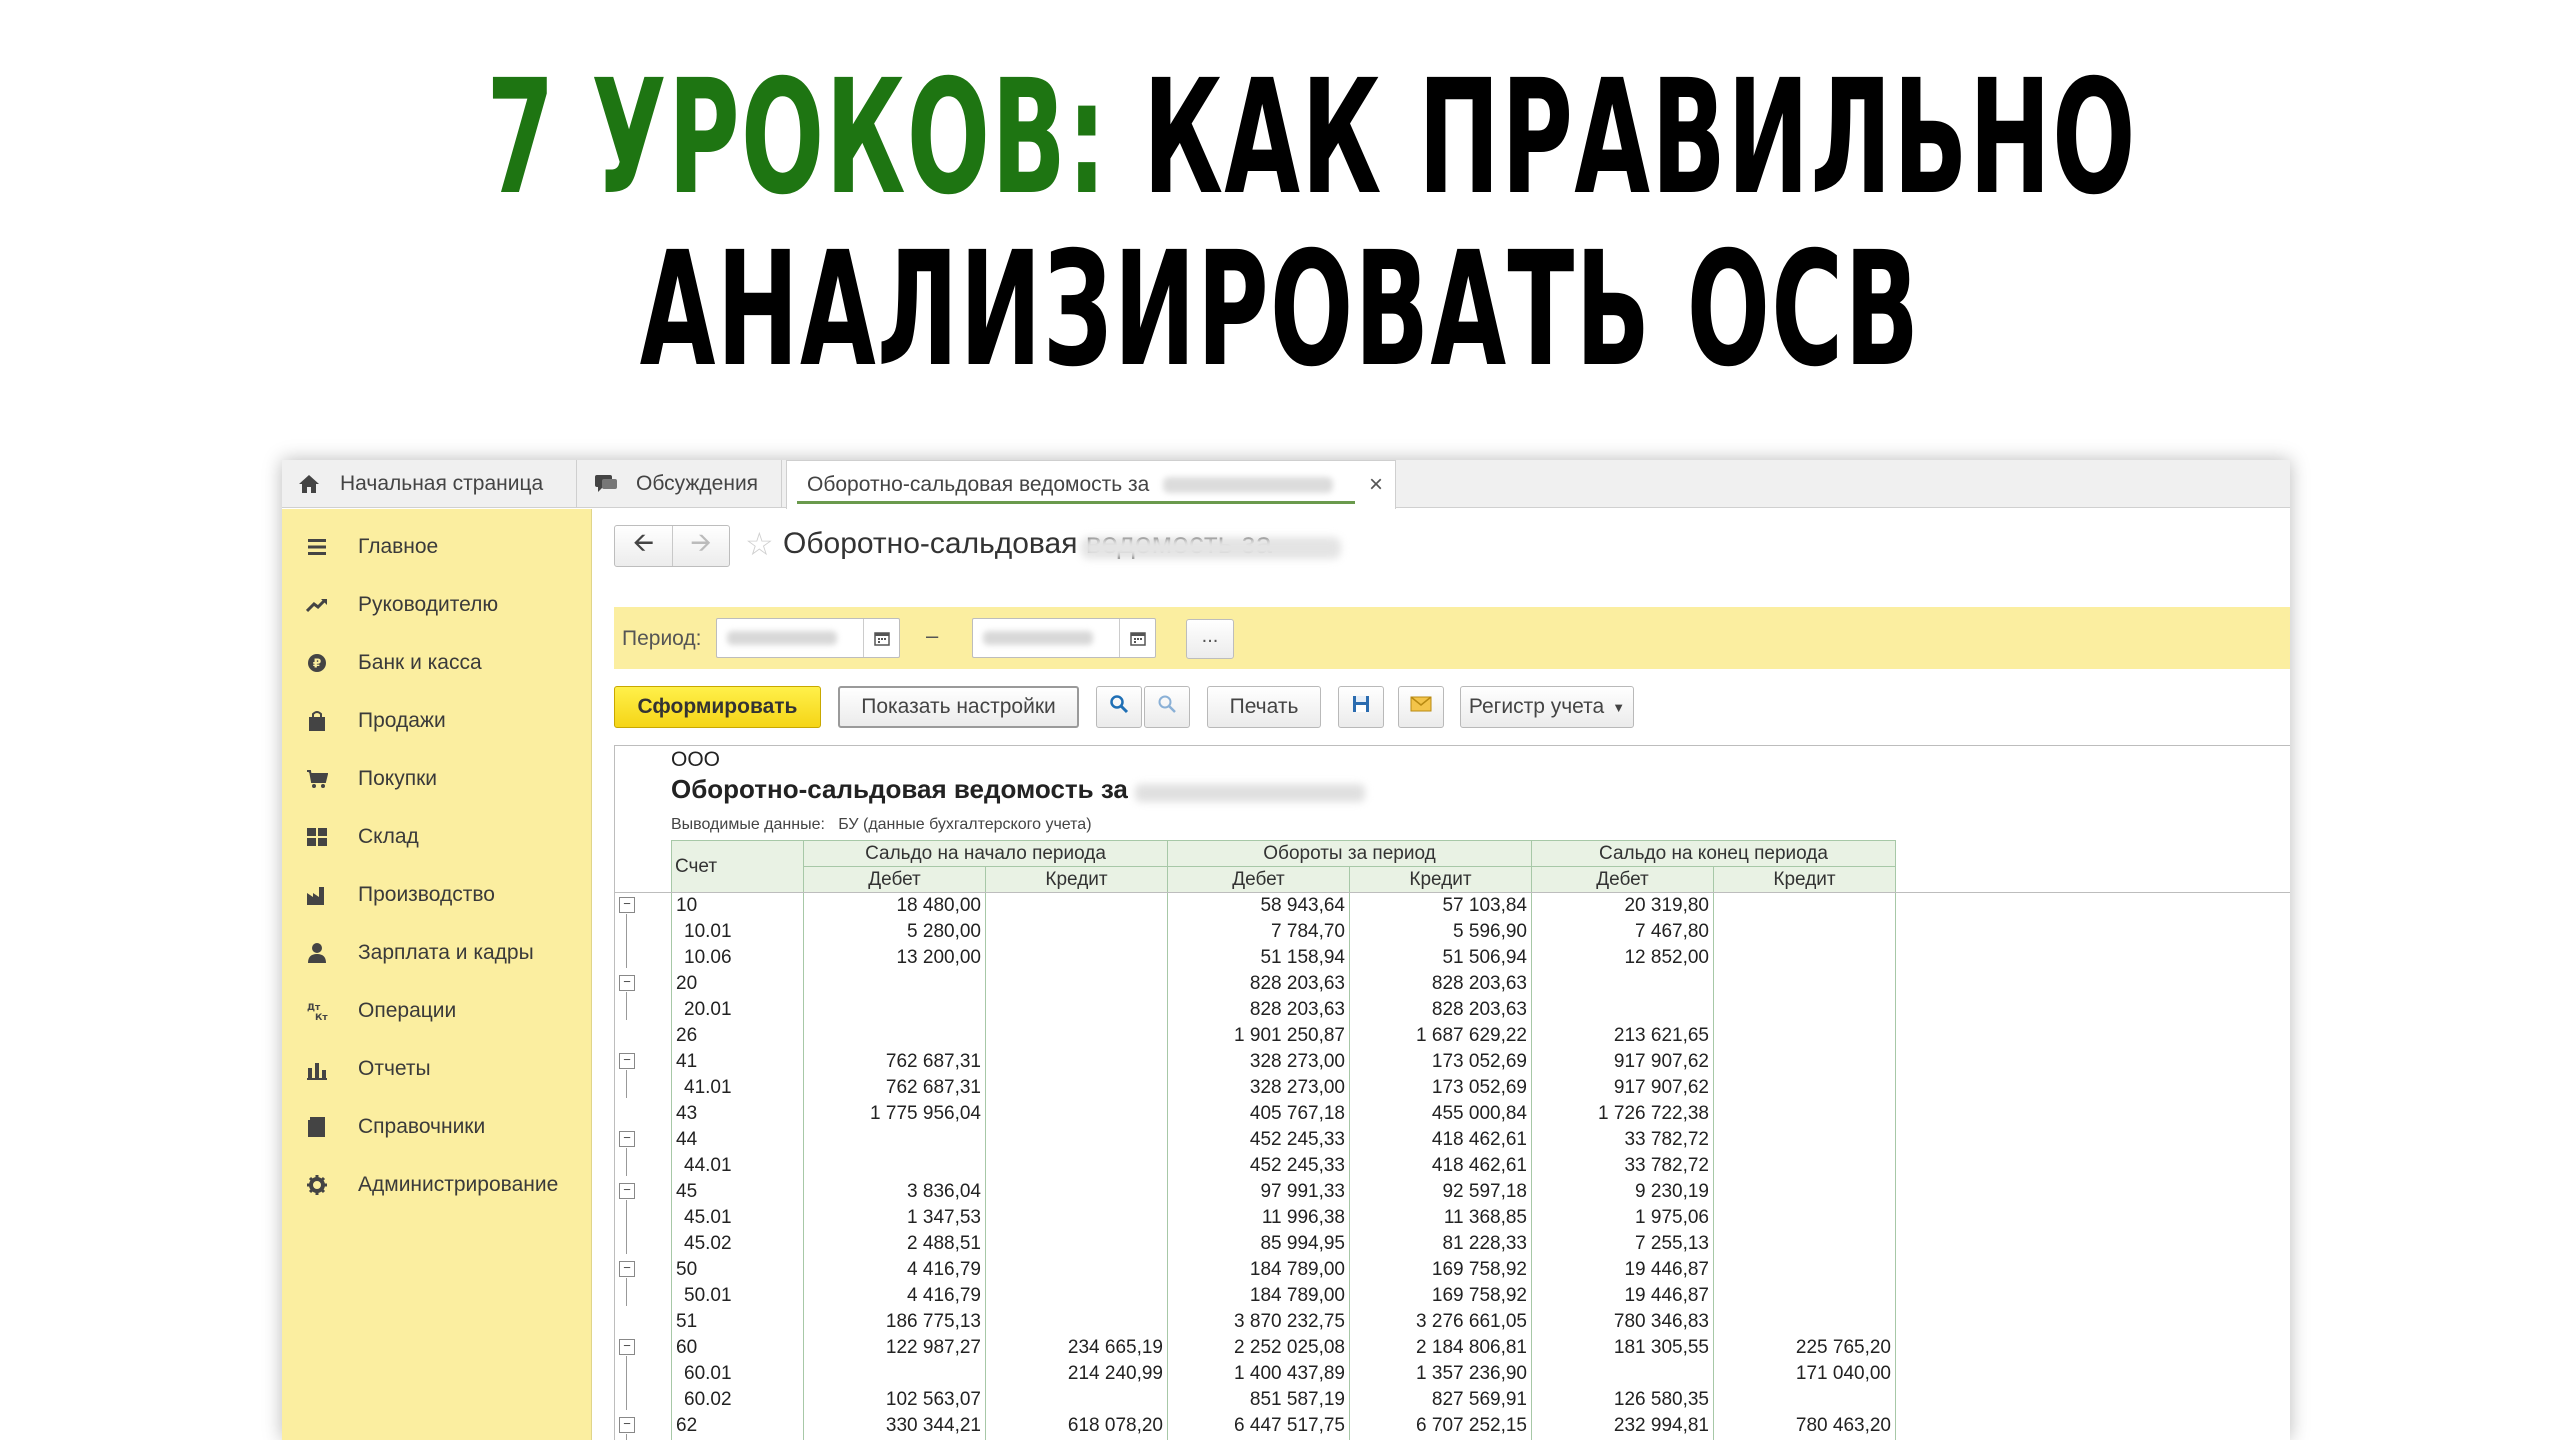 Image resolution: width=2560 pixels, height=1440 pixels. Describe the element at coordinates (1076, 1425) in the screenshot. I see `amount-cell: 618 078,20` at that location.